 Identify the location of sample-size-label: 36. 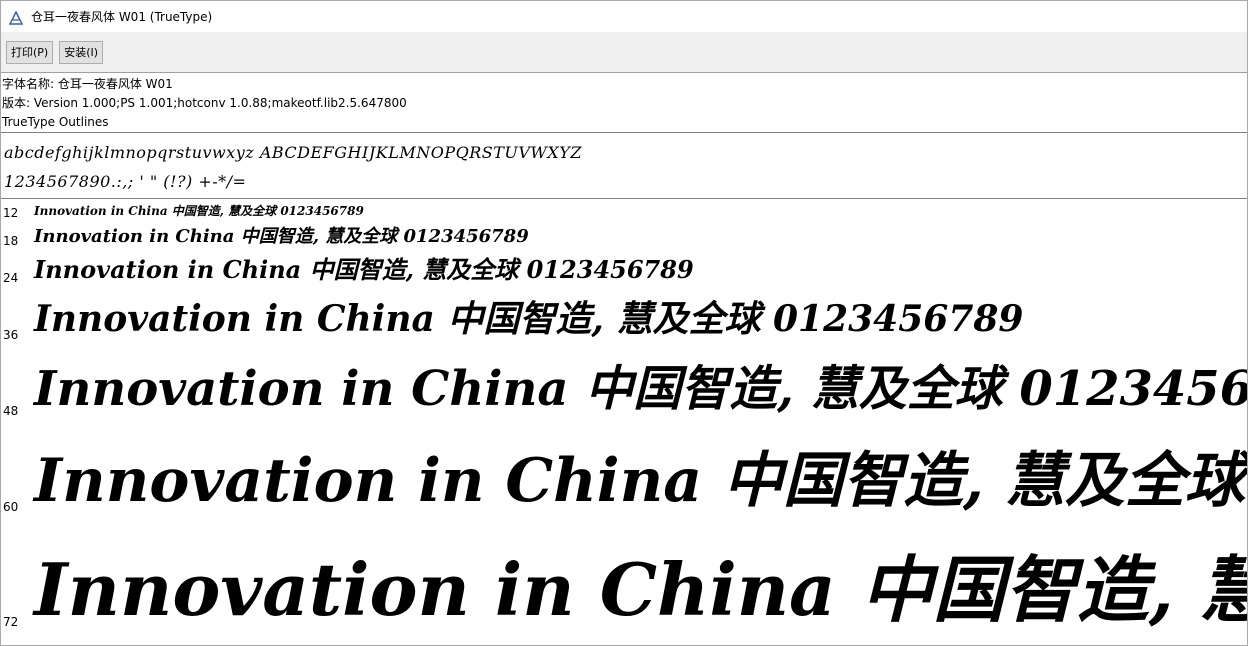
(11, 335).